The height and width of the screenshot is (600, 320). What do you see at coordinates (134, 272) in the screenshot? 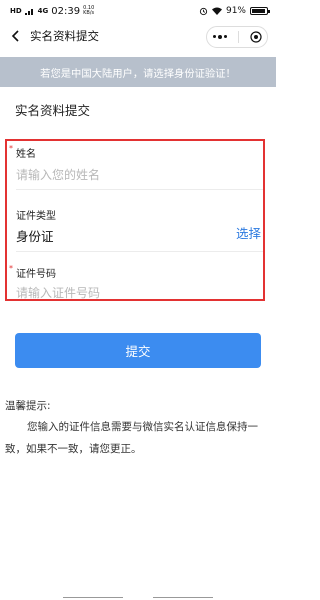
I see `id-number-label-row: * 证件号码` at bounding box center [134, 272].